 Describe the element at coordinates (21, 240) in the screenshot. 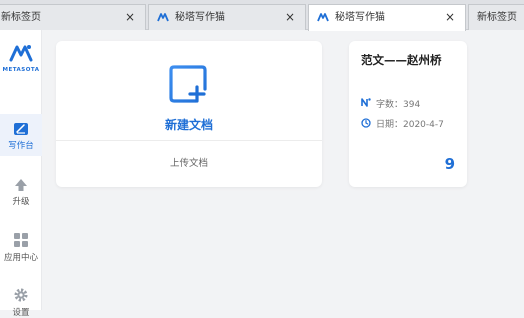

I see `apps-grid-icon` at that location.